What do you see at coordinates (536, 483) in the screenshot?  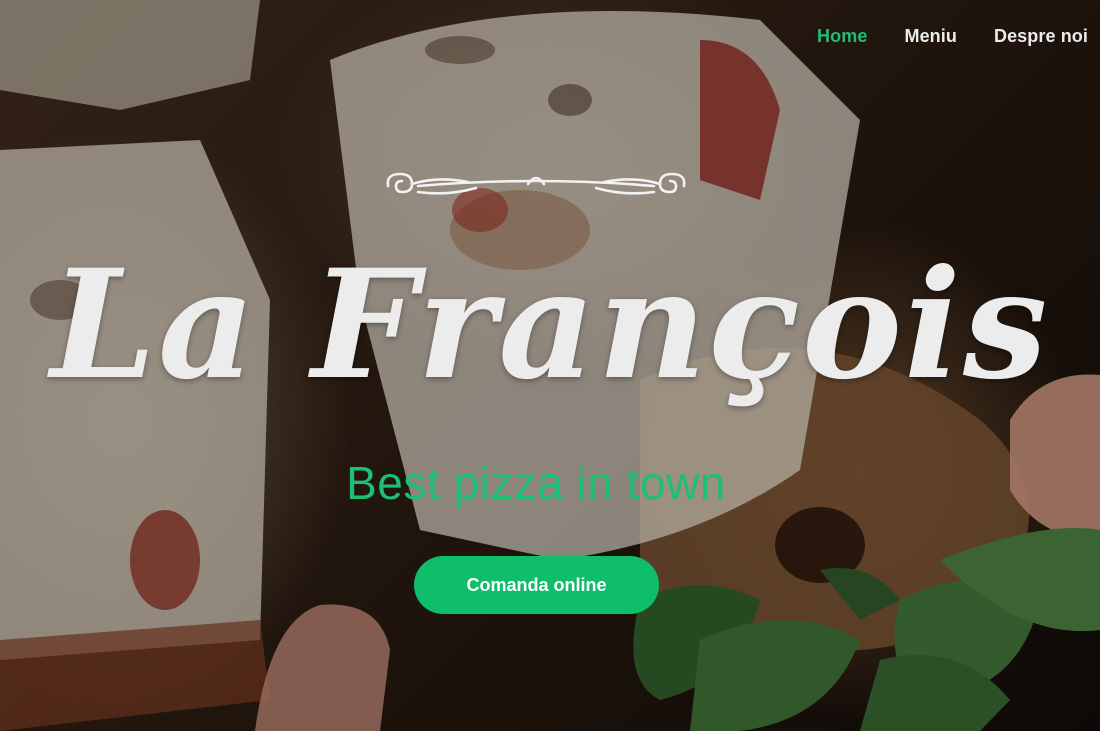 I see `hero-tagline: Best pizza in town` at bounding box center [536, 483].